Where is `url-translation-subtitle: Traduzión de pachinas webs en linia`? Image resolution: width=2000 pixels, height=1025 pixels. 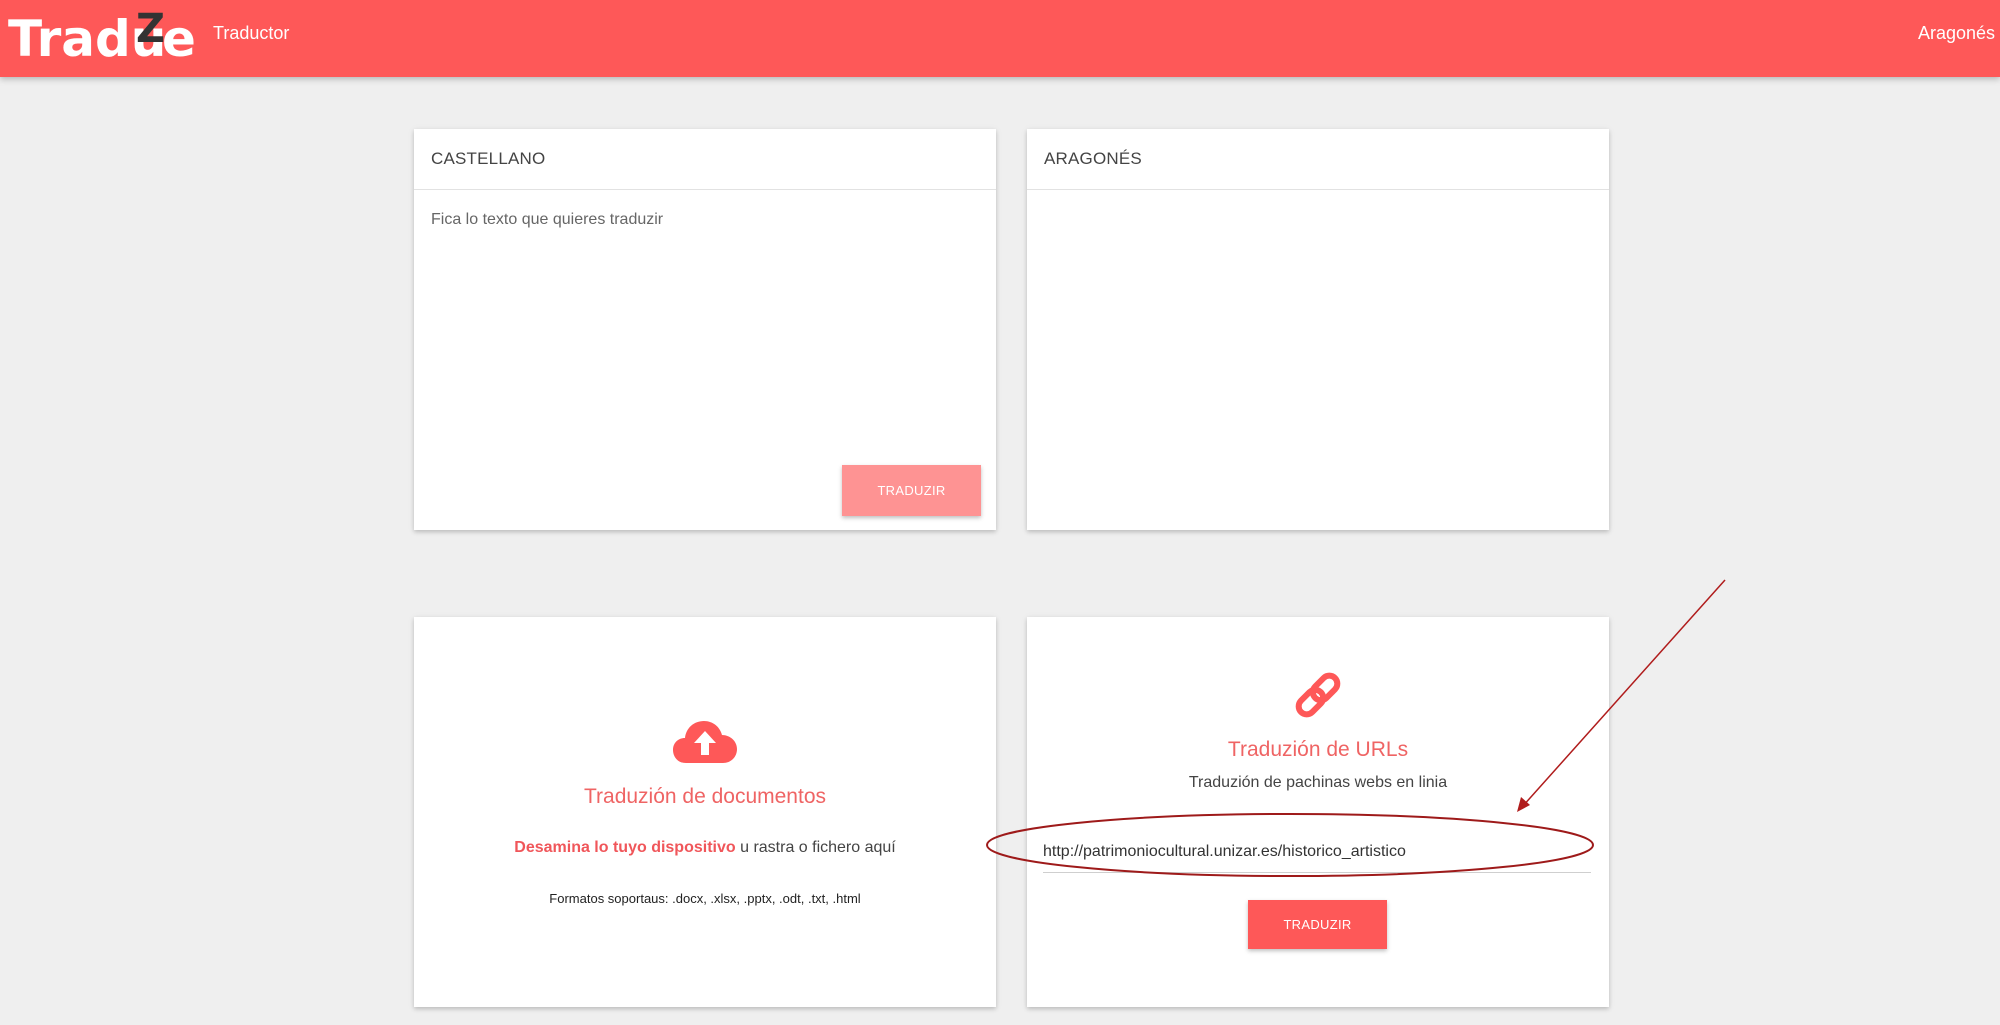
url-translation-subtitle: Traduzión de pachinas webs en linia is located at coordinates (1318, 782).